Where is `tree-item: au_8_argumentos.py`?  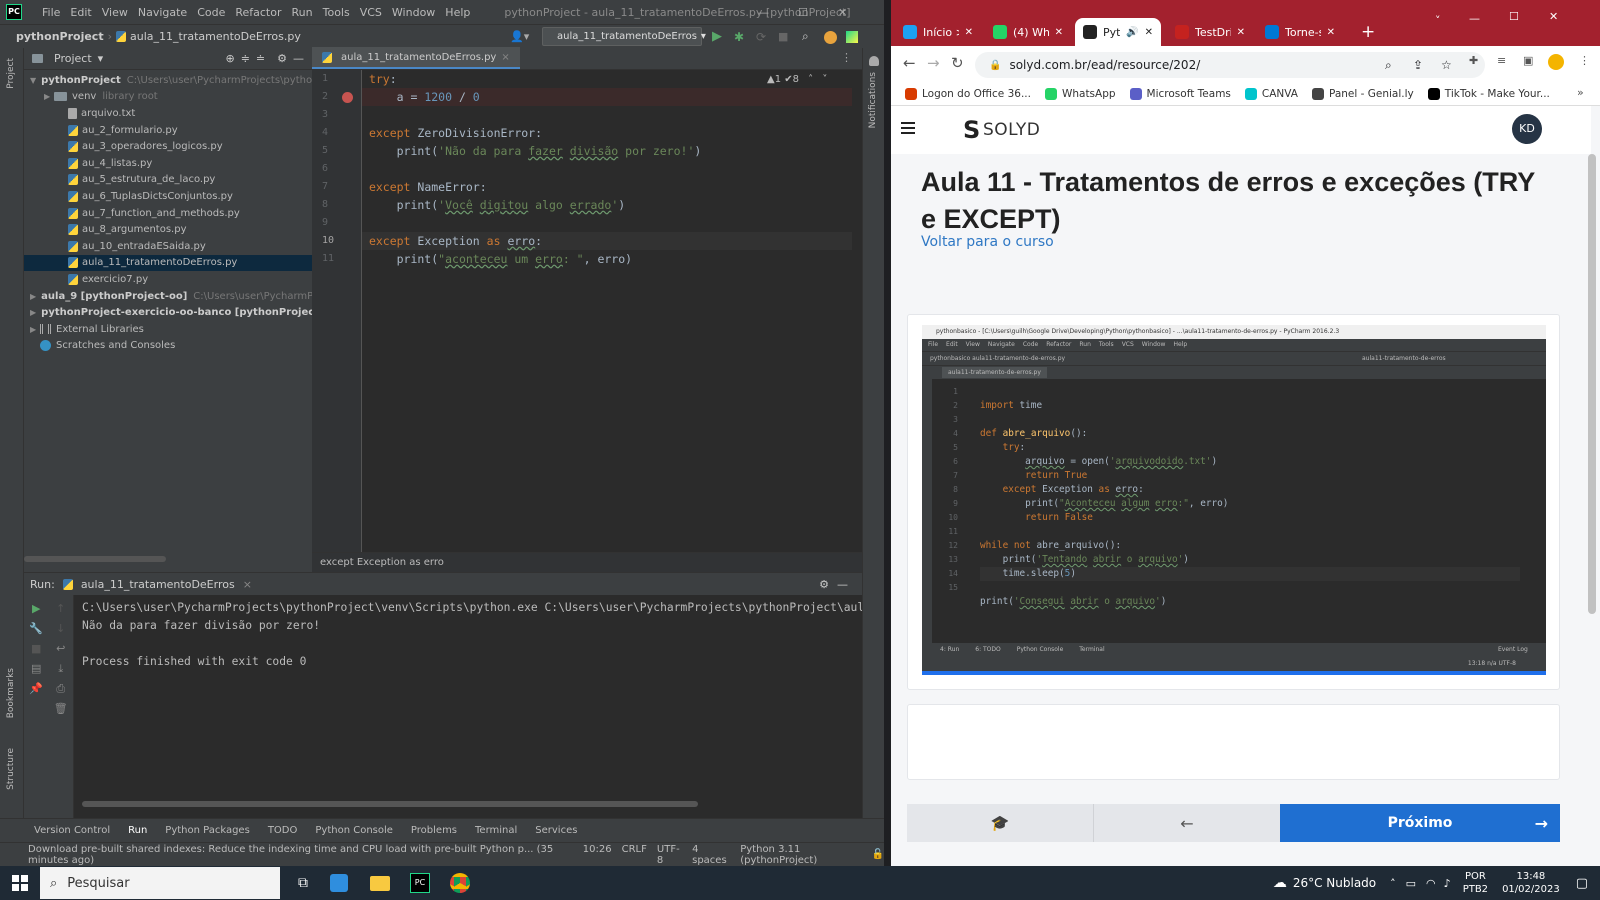 tree-item: au_8_argumentos.py is located at coordinates (168, 229).